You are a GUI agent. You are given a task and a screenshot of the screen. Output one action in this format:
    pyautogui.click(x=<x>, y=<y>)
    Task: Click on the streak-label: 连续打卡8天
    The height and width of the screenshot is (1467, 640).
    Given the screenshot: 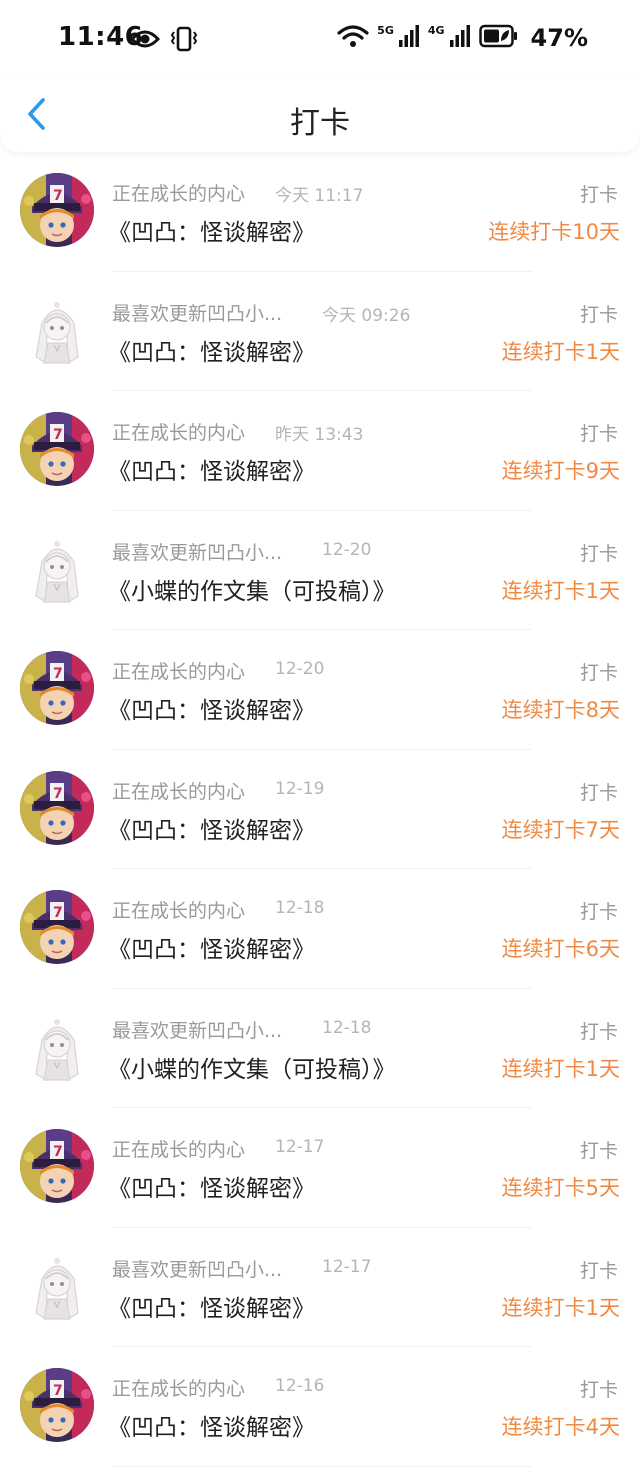 What is the action you would take?
    pyautogui.click(x=560, y=710)
    